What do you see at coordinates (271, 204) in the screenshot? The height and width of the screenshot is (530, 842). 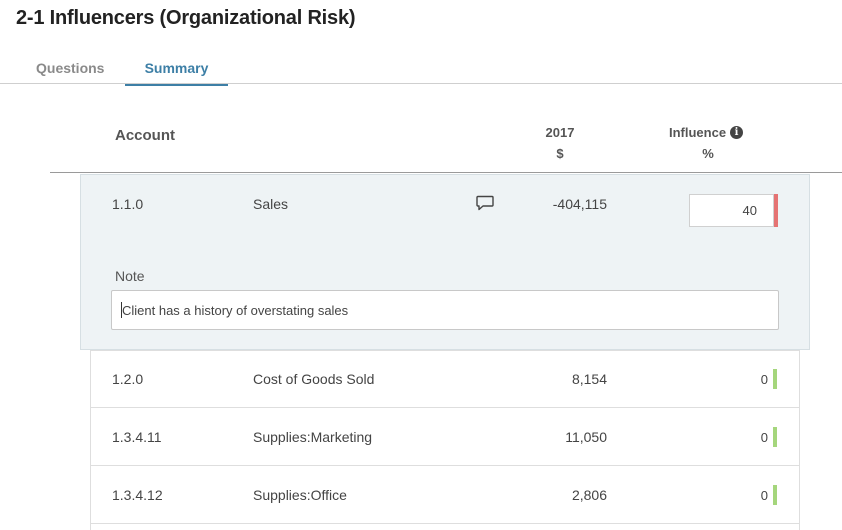 I see `account-name: Sales` at bounding box center [271, 204].